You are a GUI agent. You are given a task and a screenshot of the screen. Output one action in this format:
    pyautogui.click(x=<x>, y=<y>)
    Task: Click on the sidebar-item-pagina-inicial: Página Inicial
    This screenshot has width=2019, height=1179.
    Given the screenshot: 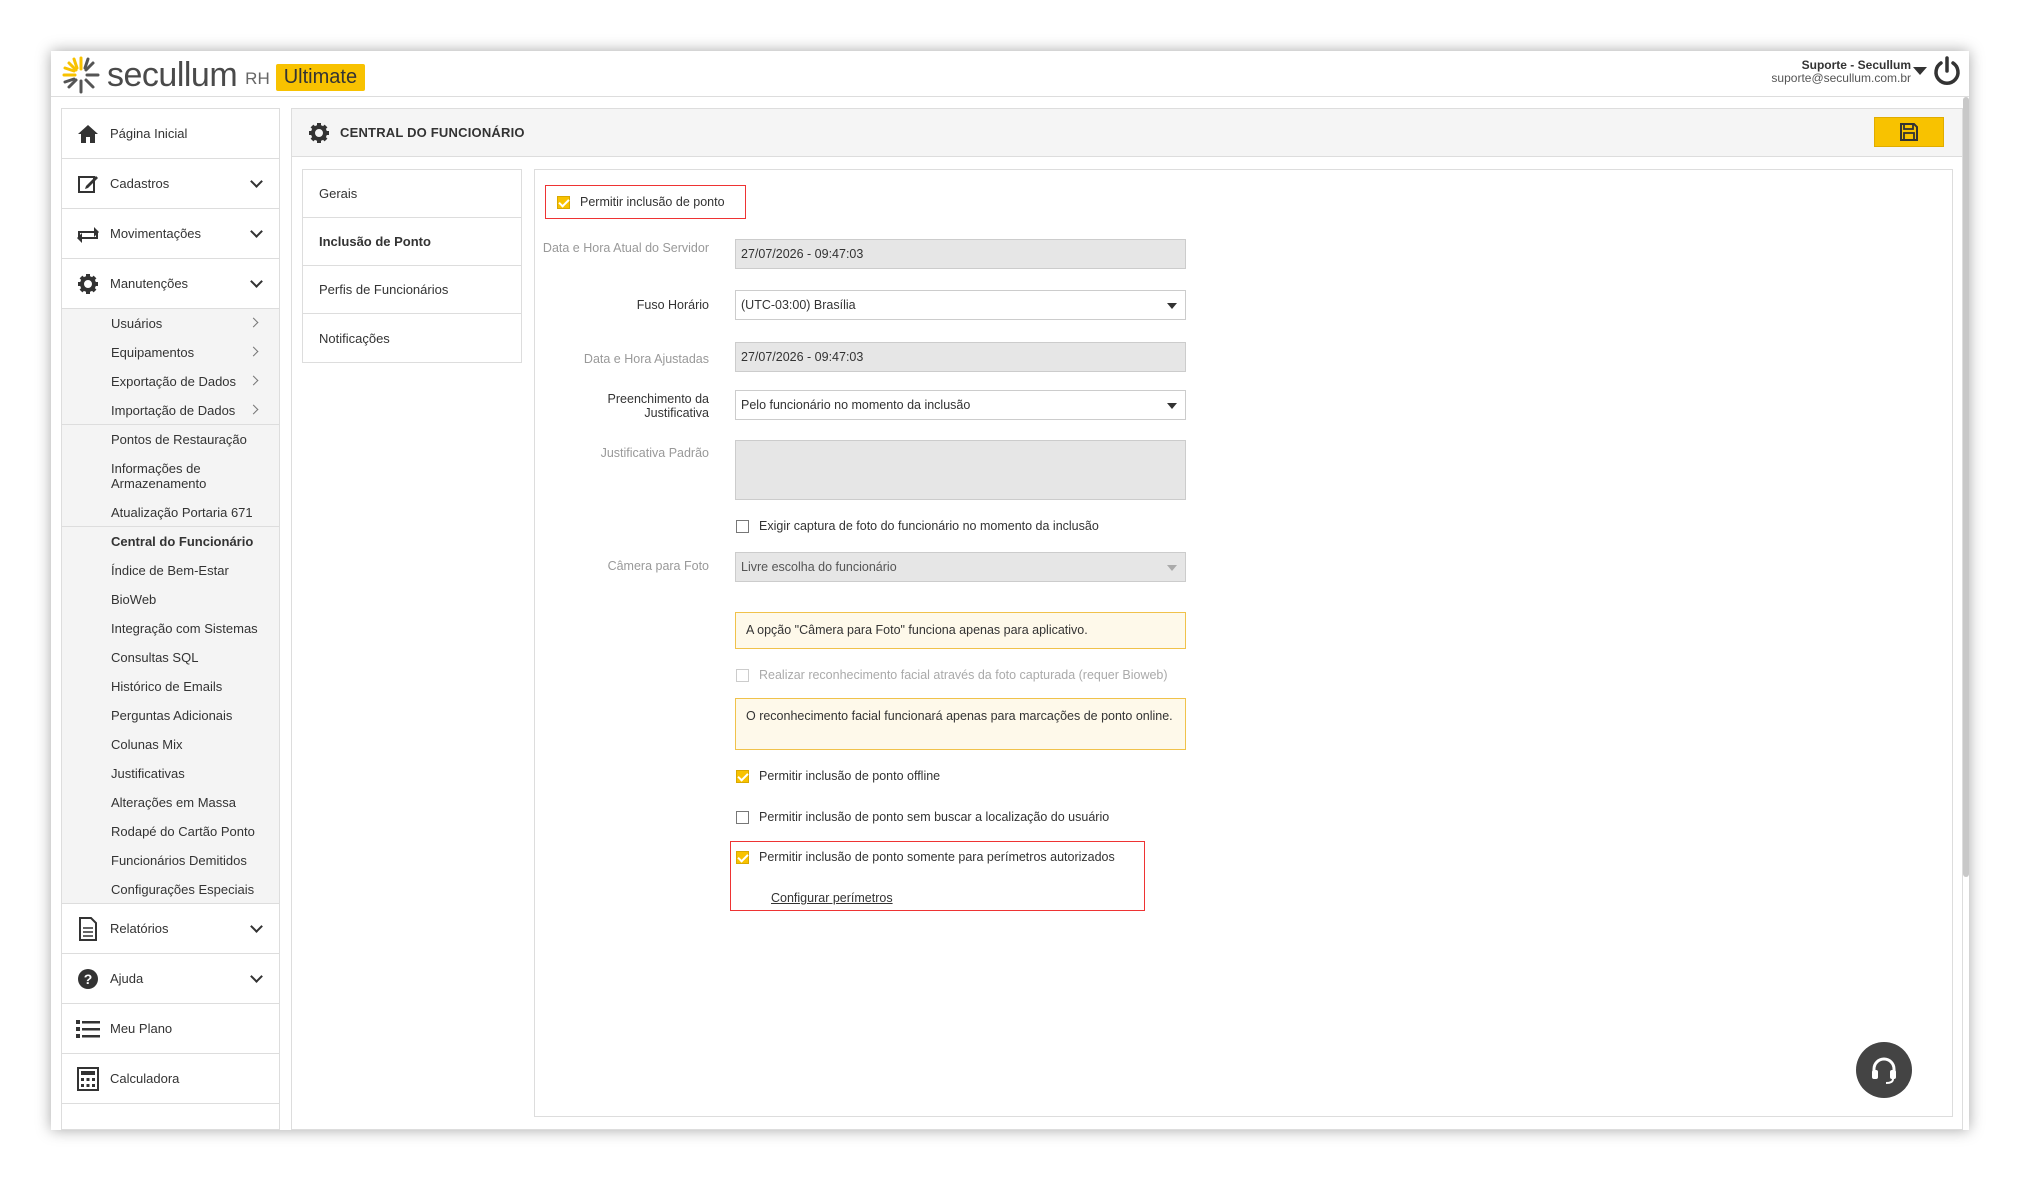 What is the action you would take?
    pyautogui.click(x=170, y=134)
    